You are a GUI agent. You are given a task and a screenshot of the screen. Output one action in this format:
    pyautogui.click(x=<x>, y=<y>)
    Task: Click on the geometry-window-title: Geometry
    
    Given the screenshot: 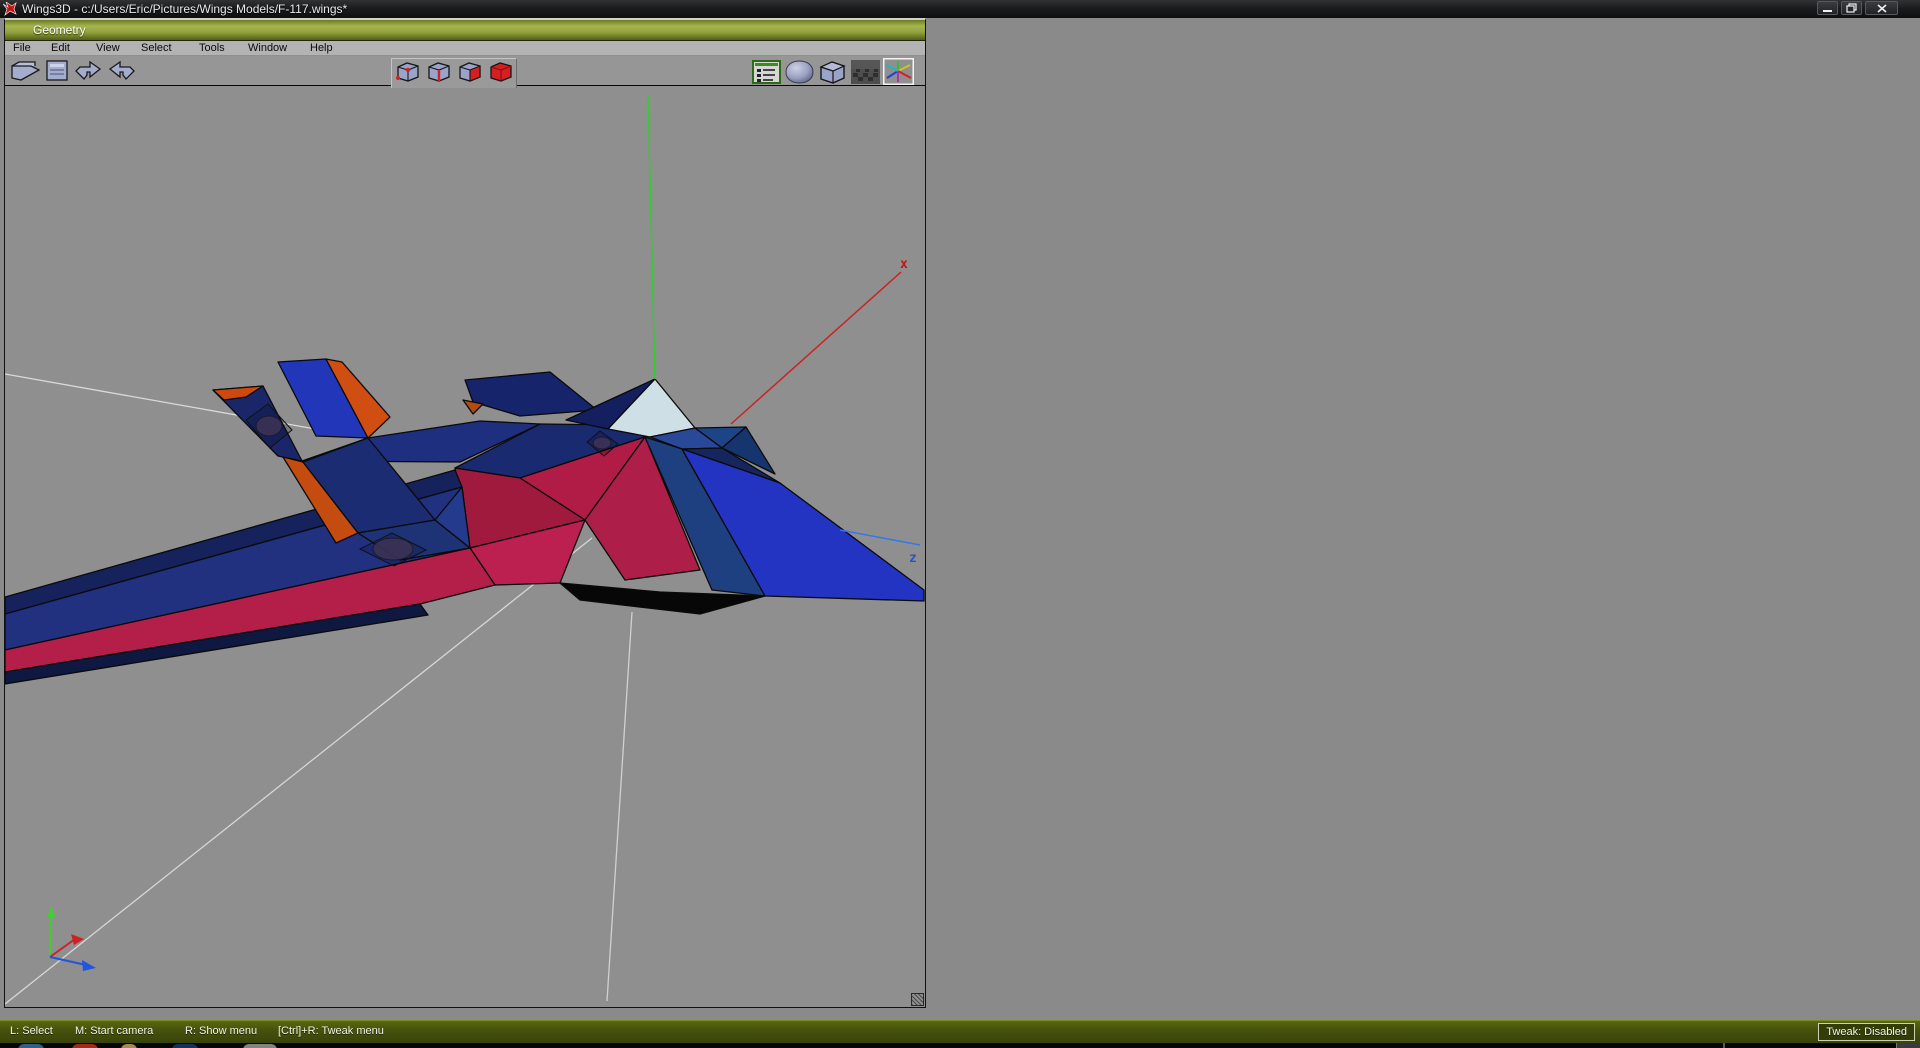 What is the action you would take?
    pyautogui.click(x=59, y=30)
    